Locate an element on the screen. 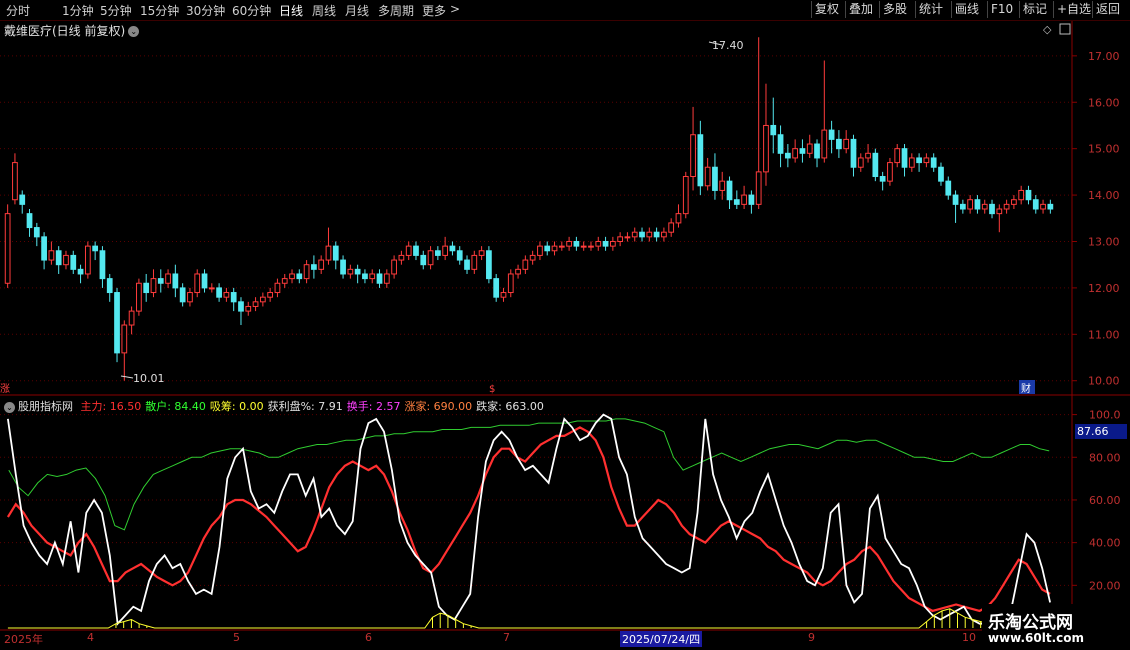 This screenshot has height=650, width=1130. diamond-icon: ◇ is located at coordinates (1047, 29).